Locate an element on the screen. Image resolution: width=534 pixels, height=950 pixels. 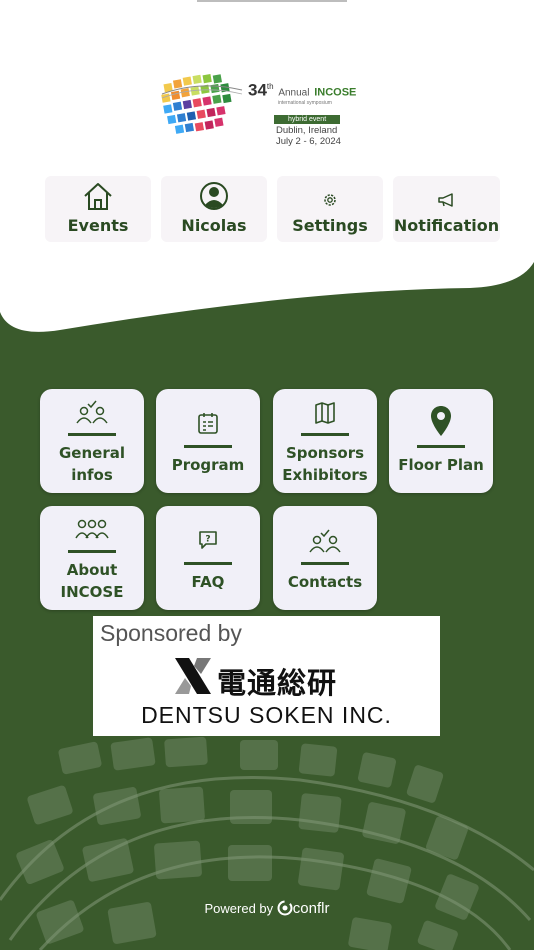
nav-notification: Notification is located at coordinates (446, 209).